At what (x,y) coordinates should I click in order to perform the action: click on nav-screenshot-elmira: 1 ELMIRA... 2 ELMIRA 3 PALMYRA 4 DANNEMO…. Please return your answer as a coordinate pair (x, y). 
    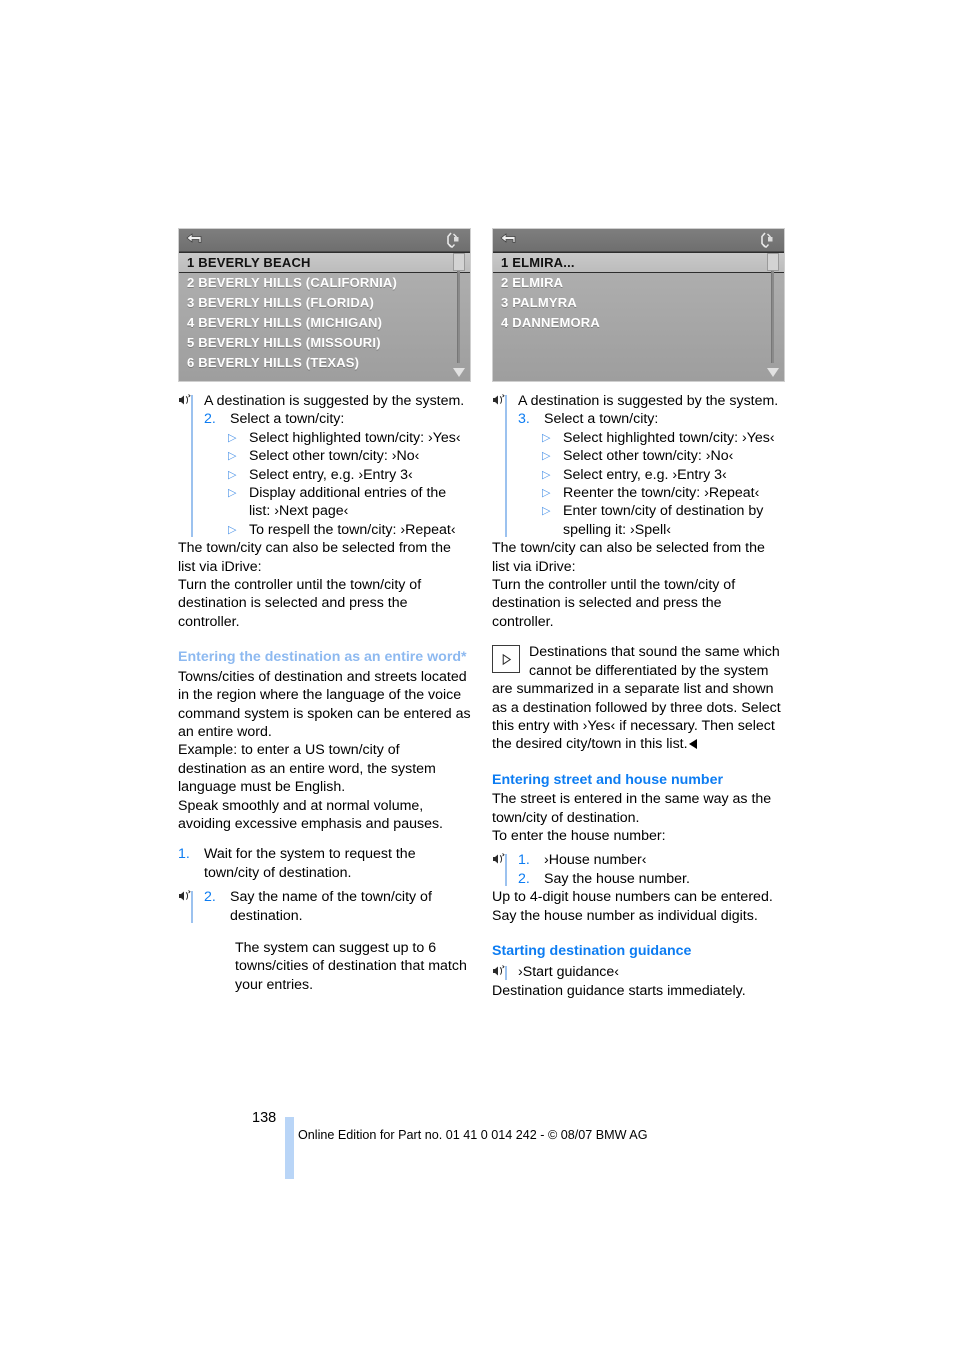
    Looking at the image, I should click on (638, 305).